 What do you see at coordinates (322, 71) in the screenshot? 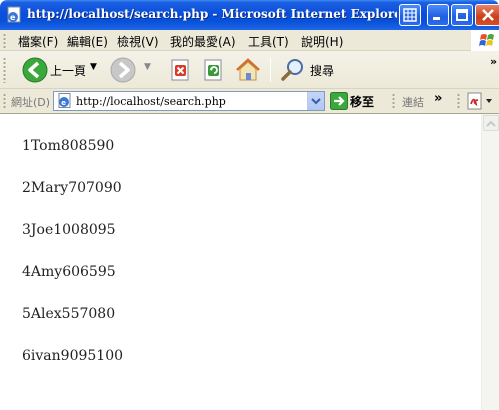
I see `search-label: 搜尋` at bounding box center [322, 71].